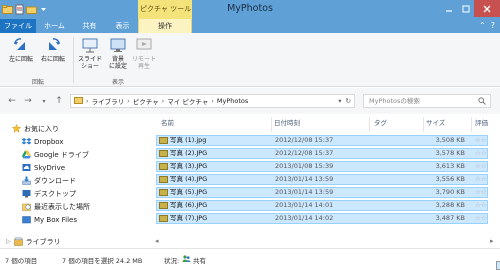  What do you see at coordinates (54, 26) in the screenshot?
I see `tab-home: ホーム` at bounding box center [54, 26].